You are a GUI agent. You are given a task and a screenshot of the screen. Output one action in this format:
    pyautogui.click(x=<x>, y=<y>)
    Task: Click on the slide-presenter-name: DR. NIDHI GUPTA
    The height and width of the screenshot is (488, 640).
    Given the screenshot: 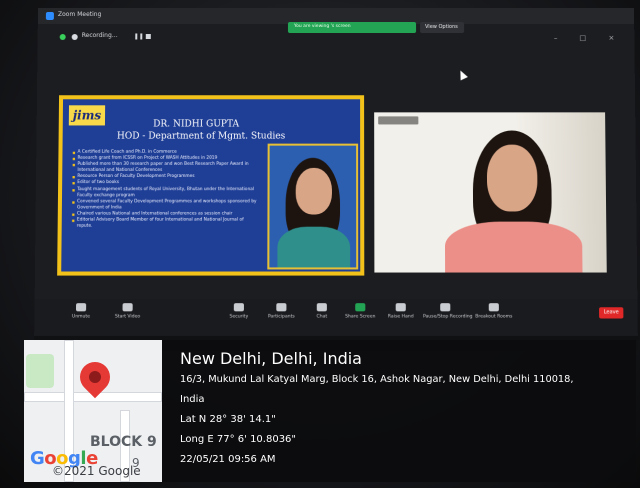 What is the action you would take?
    pyautogui.click(x=196, y=124)
    